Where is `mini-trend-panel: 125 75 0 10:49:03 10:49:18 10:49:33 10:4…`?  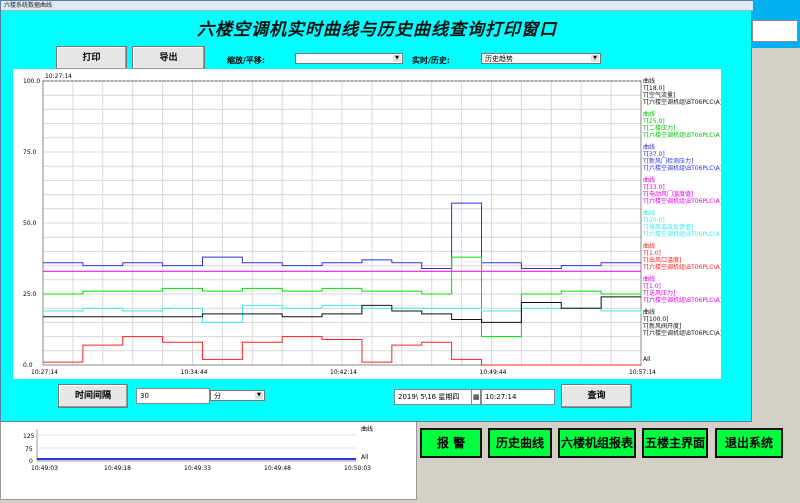
mini-trend-panel: 125 75 0 10:49:03 10:49:18 10:49:33 10:4… is located at coordinates (208, 459).